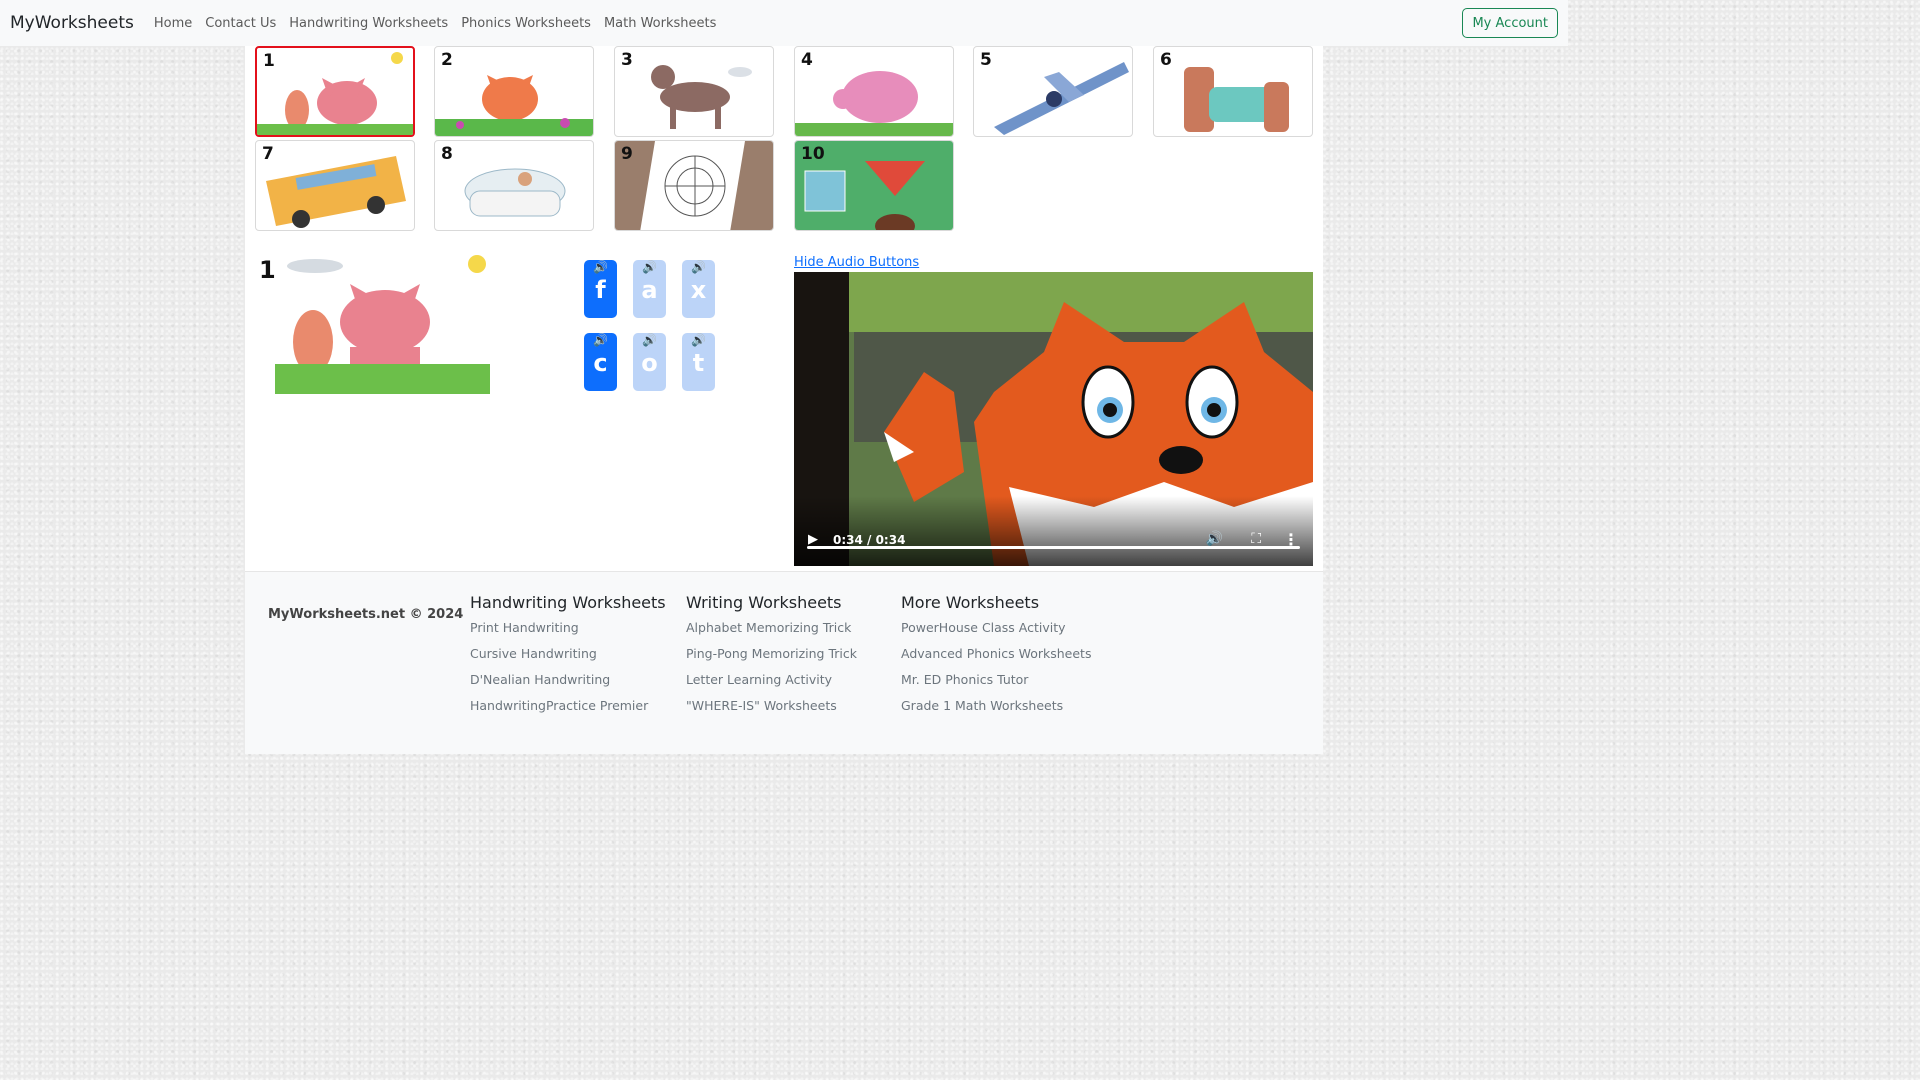 The height and width of the screenshot is (1080, 1920). What do you see at coordinates (336, 192) in the screenshot?
I see `bus-illustration` at bounding box center [336, 192].